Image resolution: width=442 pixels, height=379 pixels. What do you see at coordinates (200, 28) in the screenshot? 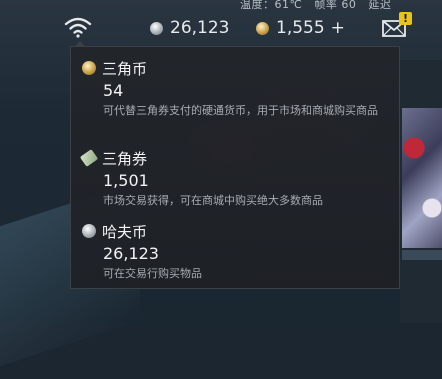
I see `hafu-coin-amount: 26,123` at bounding box center [200, 28].